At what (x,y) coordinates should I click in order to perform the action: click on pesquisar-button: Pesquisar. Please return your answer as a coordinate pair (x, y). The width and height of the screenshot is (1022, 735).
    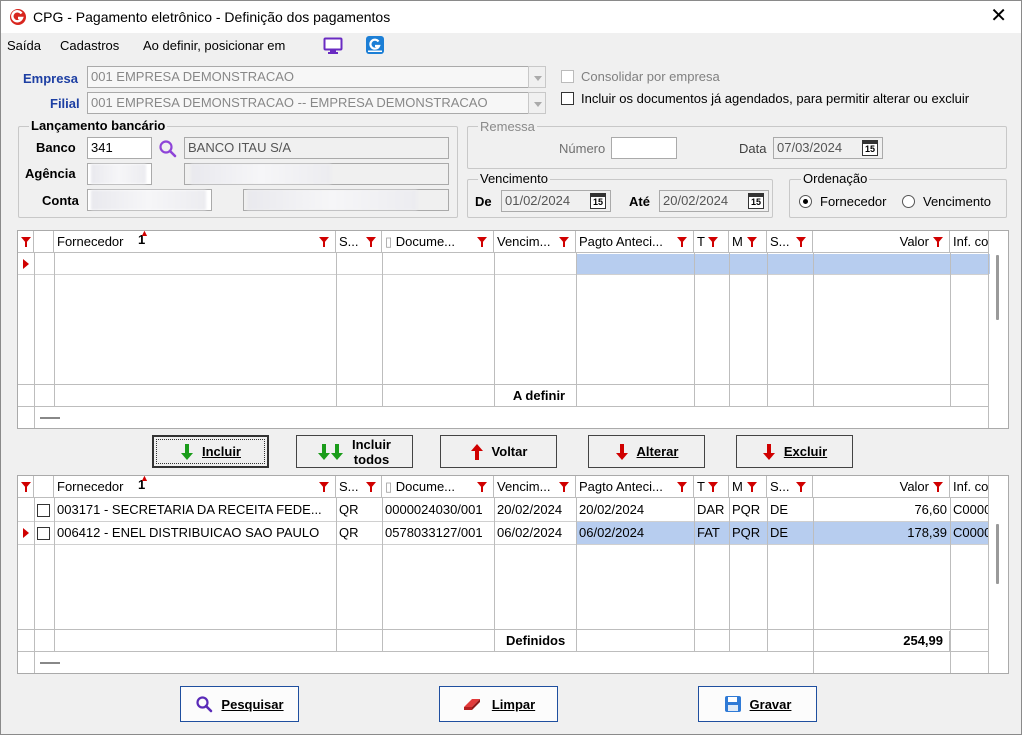
    Looking at the image, I should click on (239, 704).